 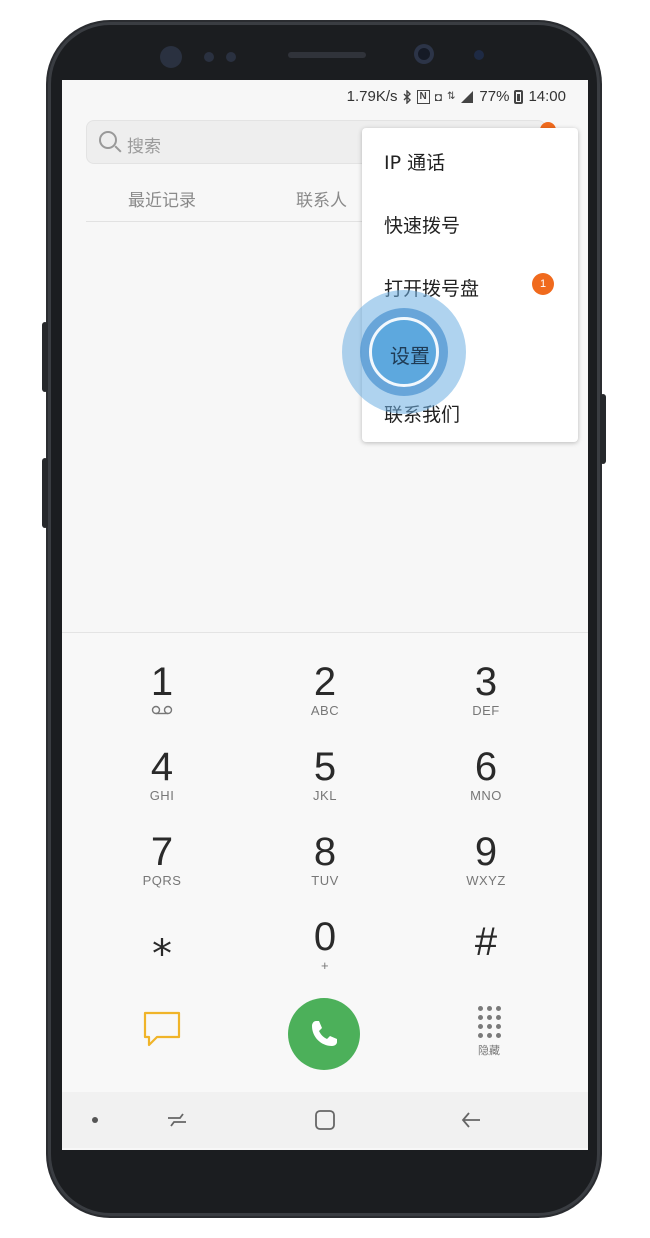 I want to click on dialpad-key-star: ⁎, so click(x=162, y=942).